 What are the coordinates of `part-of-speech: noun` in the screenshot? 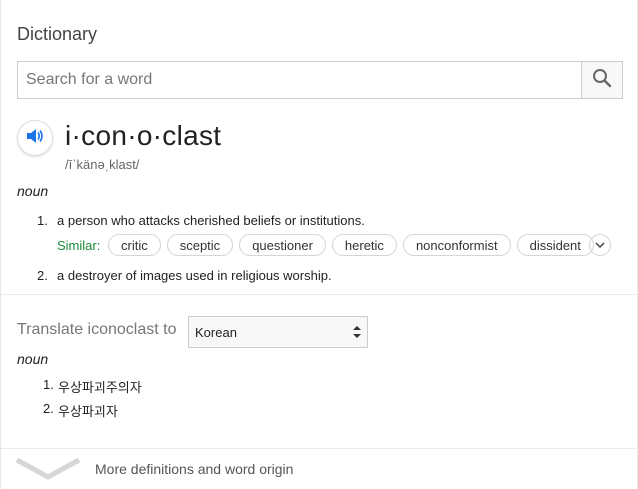 It's located at (33, 191).